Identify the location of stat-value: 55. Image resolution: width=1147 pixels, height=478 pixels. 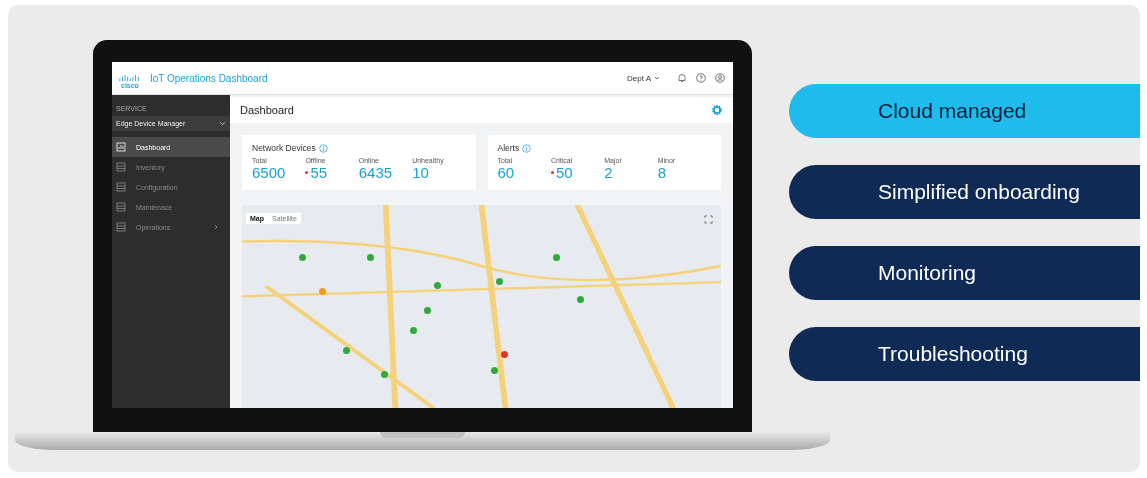
(319, 172).